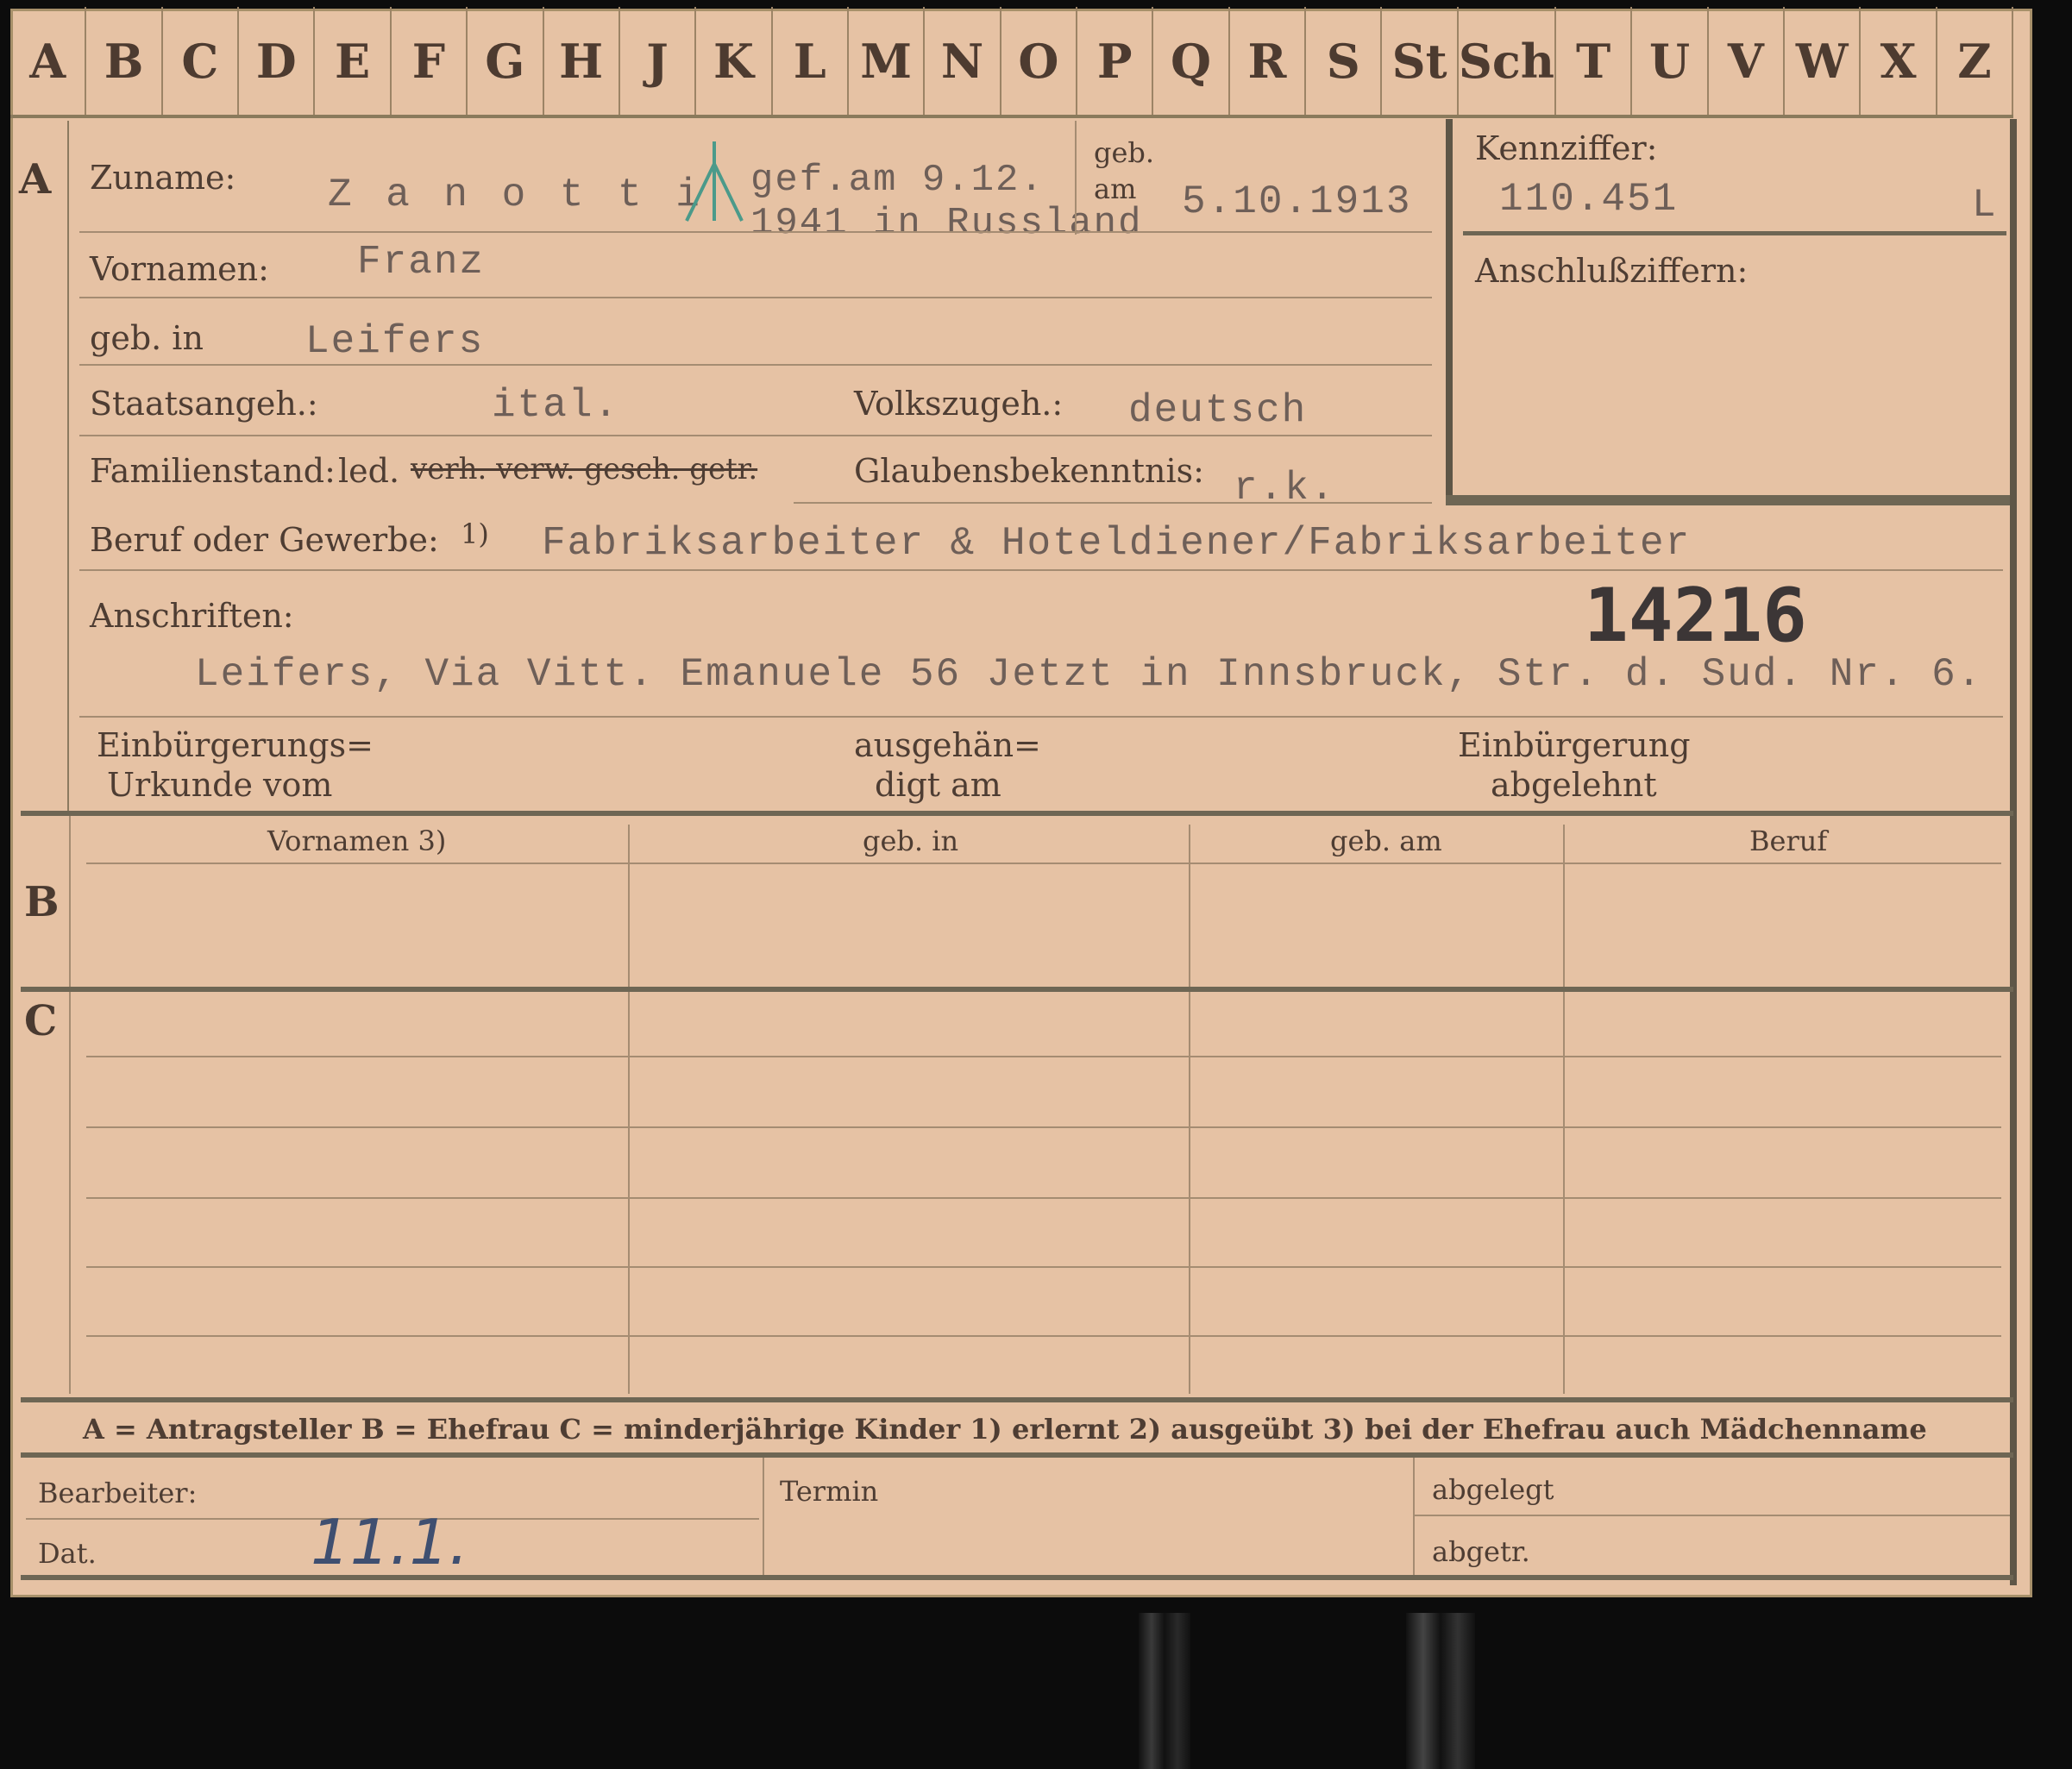 Image resolution: width=2072 pixels, height=1769 pixels. Describe the element at coordinates (70, 1105) in the screenshot. I see `section-bc-left-divider` at that location.